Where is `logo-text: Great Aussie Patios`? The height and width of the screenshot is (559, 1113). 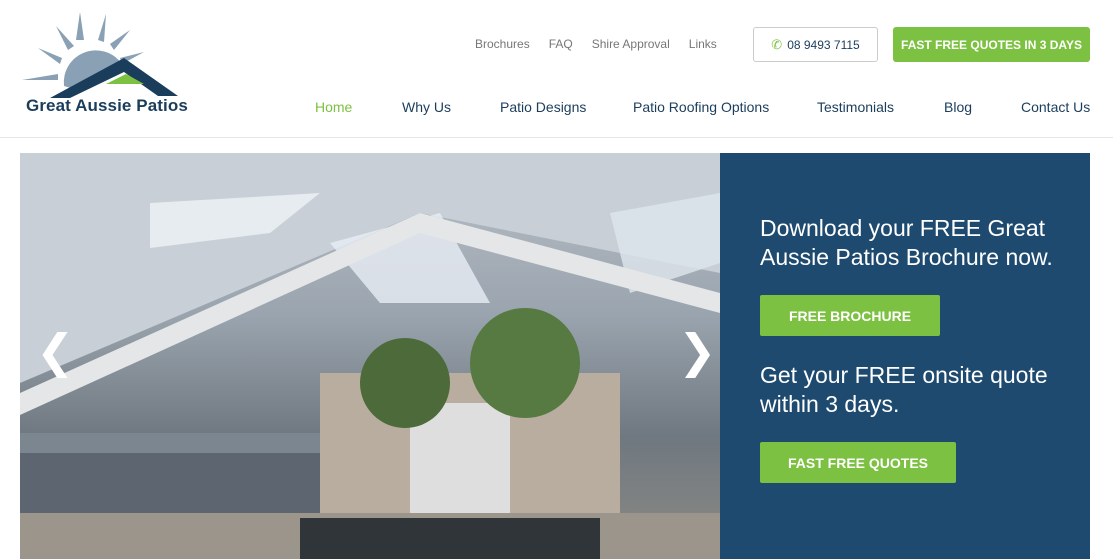
logo-text: Great Aussie Patios is located at coordinates (107, 106).